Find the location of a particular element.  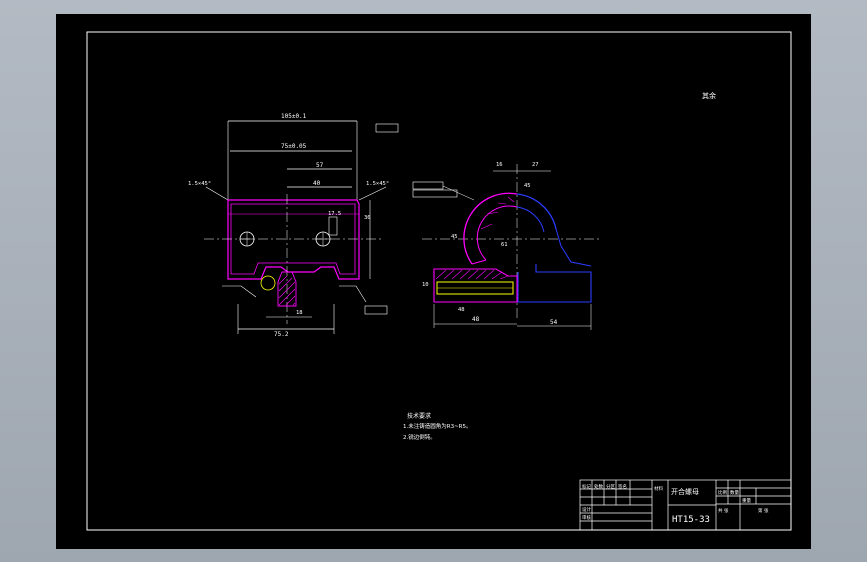

tb-cell-b: 处数 is located at coordinates (598, 486).